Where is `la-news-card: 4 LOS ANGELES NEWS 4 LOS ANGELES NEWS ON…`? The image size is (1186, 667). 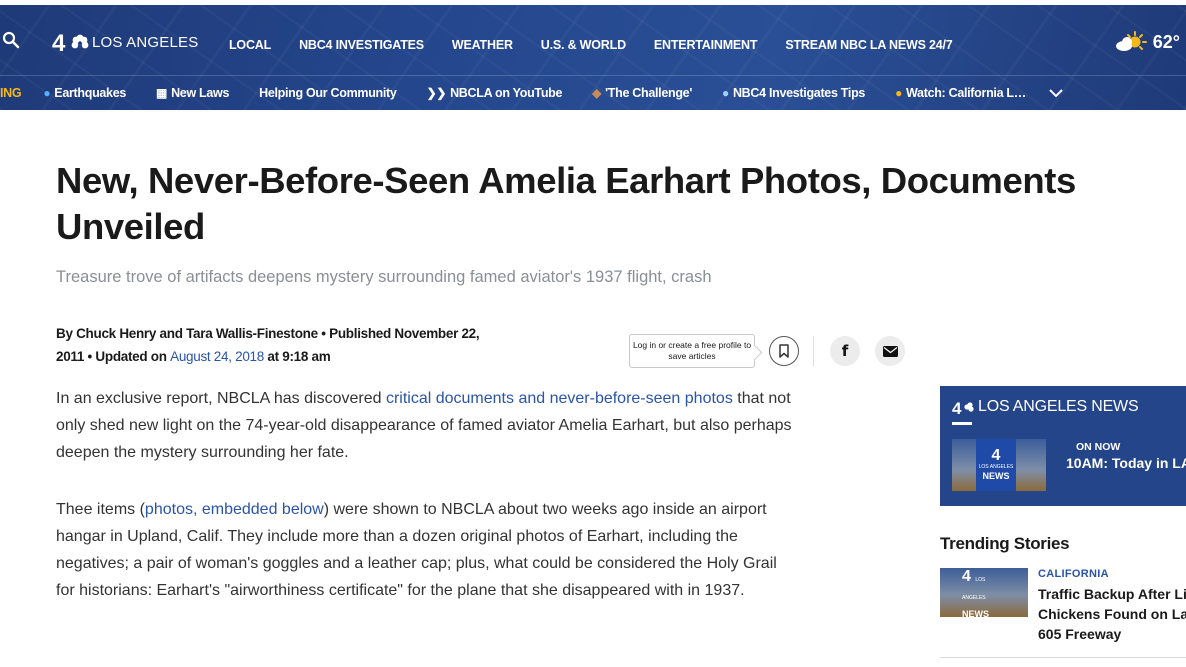
la-news-card: 4 LOS ANGELES NEWS 4 LOS ANGELES NEWS ON… is located at coordinates (1063, 446).